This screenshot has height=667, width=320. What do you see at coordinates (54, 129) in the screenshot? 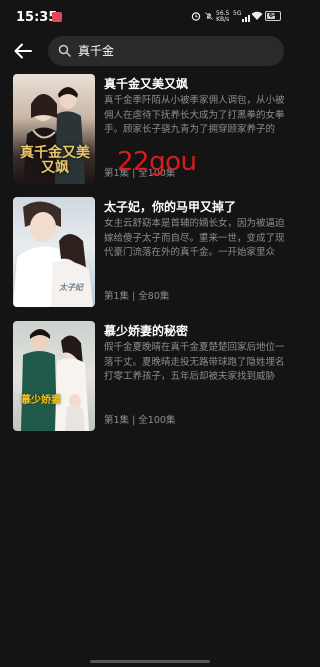
I see `poster-image: 真千金又美又飒` at bounding box center [54, 129].